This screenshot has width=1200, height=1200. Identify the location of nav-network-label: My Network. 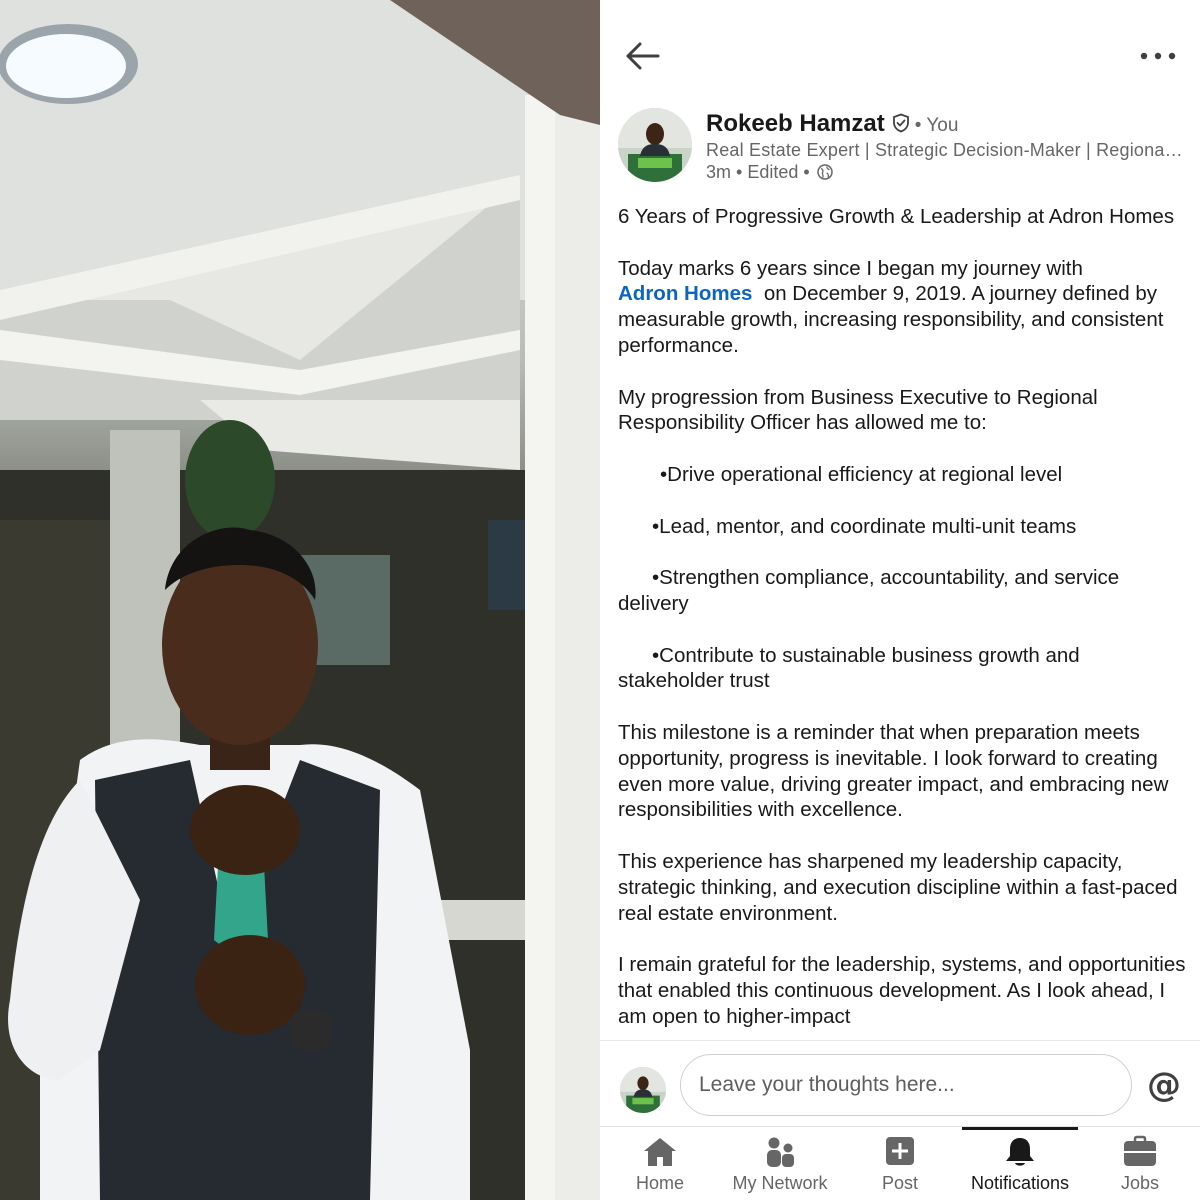
(780, 1183).